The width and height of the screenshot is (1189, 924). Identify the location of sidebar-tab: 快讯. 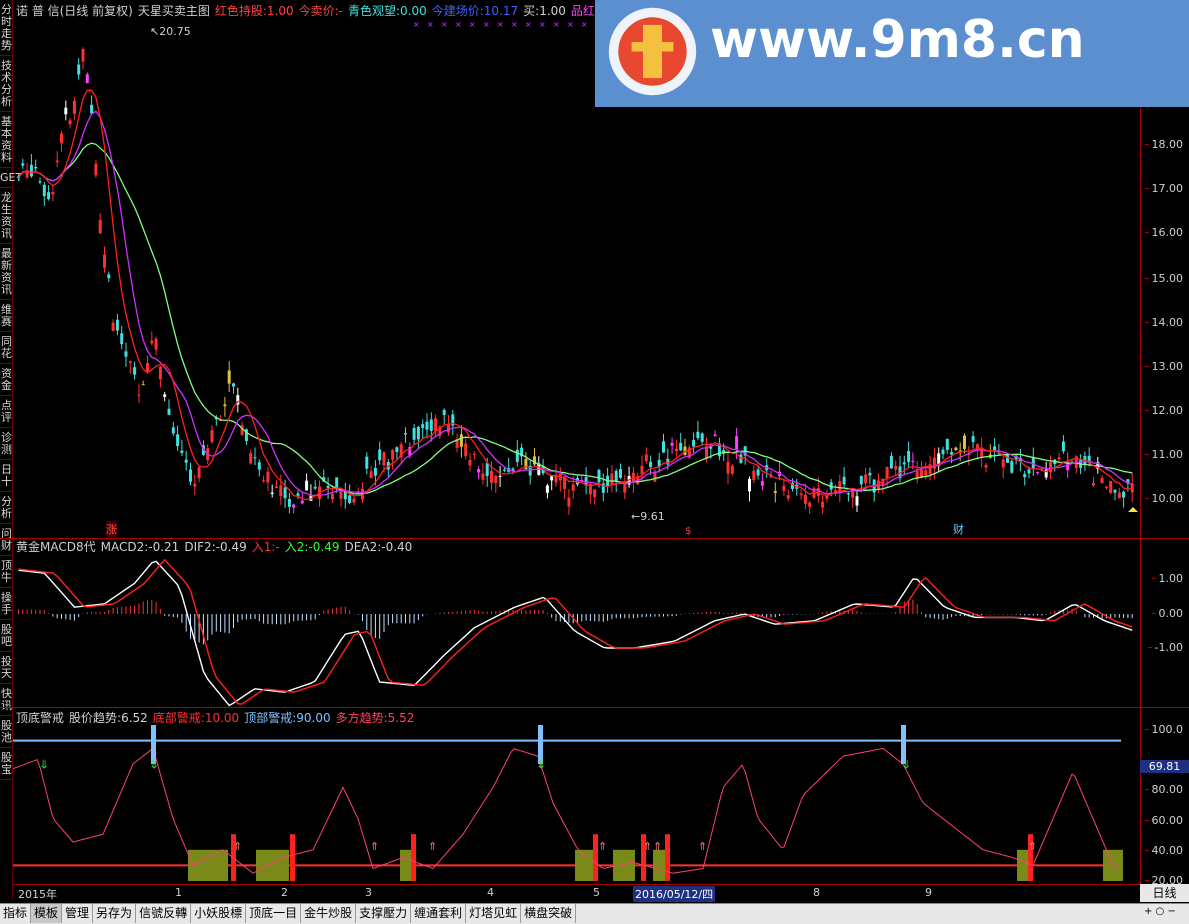
(6, 702).